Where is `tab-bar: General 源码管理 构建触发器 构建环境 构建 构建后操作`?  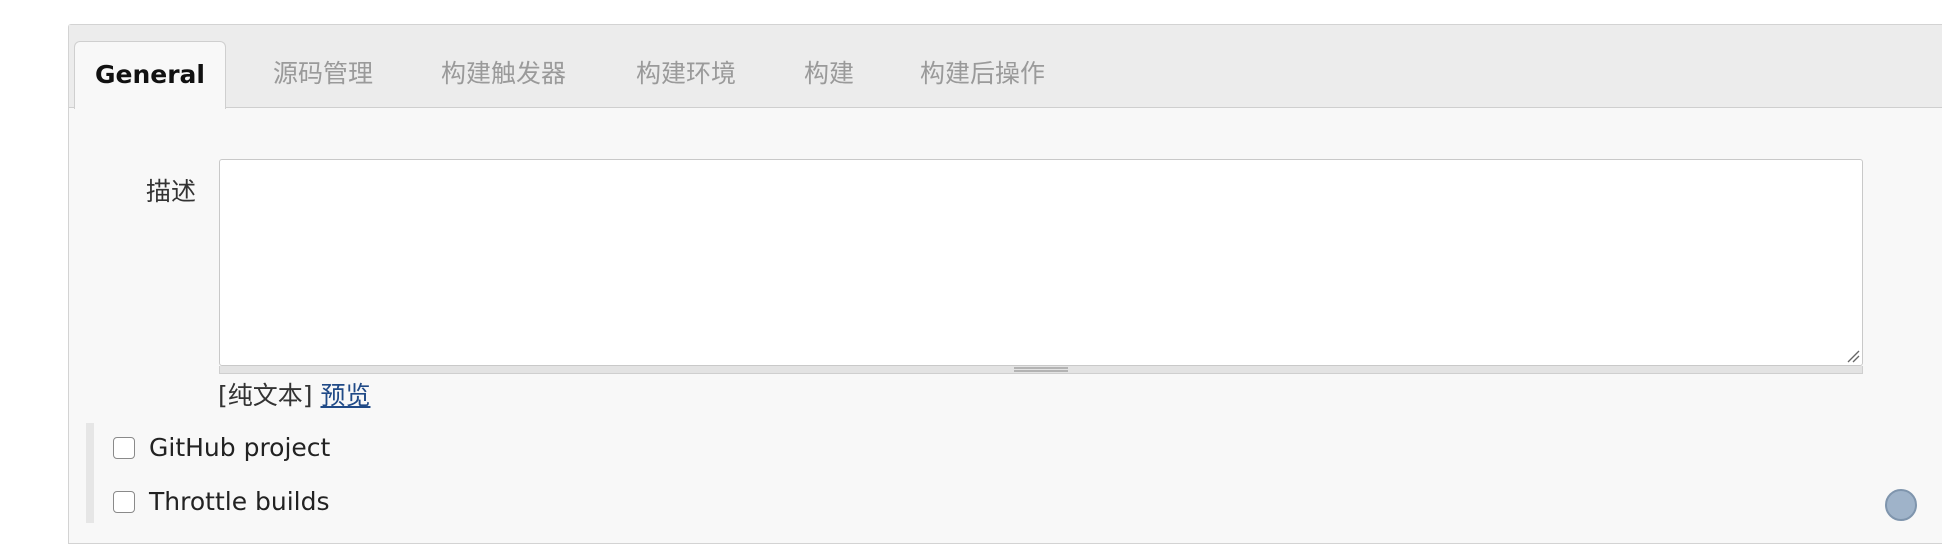 tab-bar: General 源码管理 构建触发器 构建环境 构建 构建后操作 is located at coordinates (1005, 67).